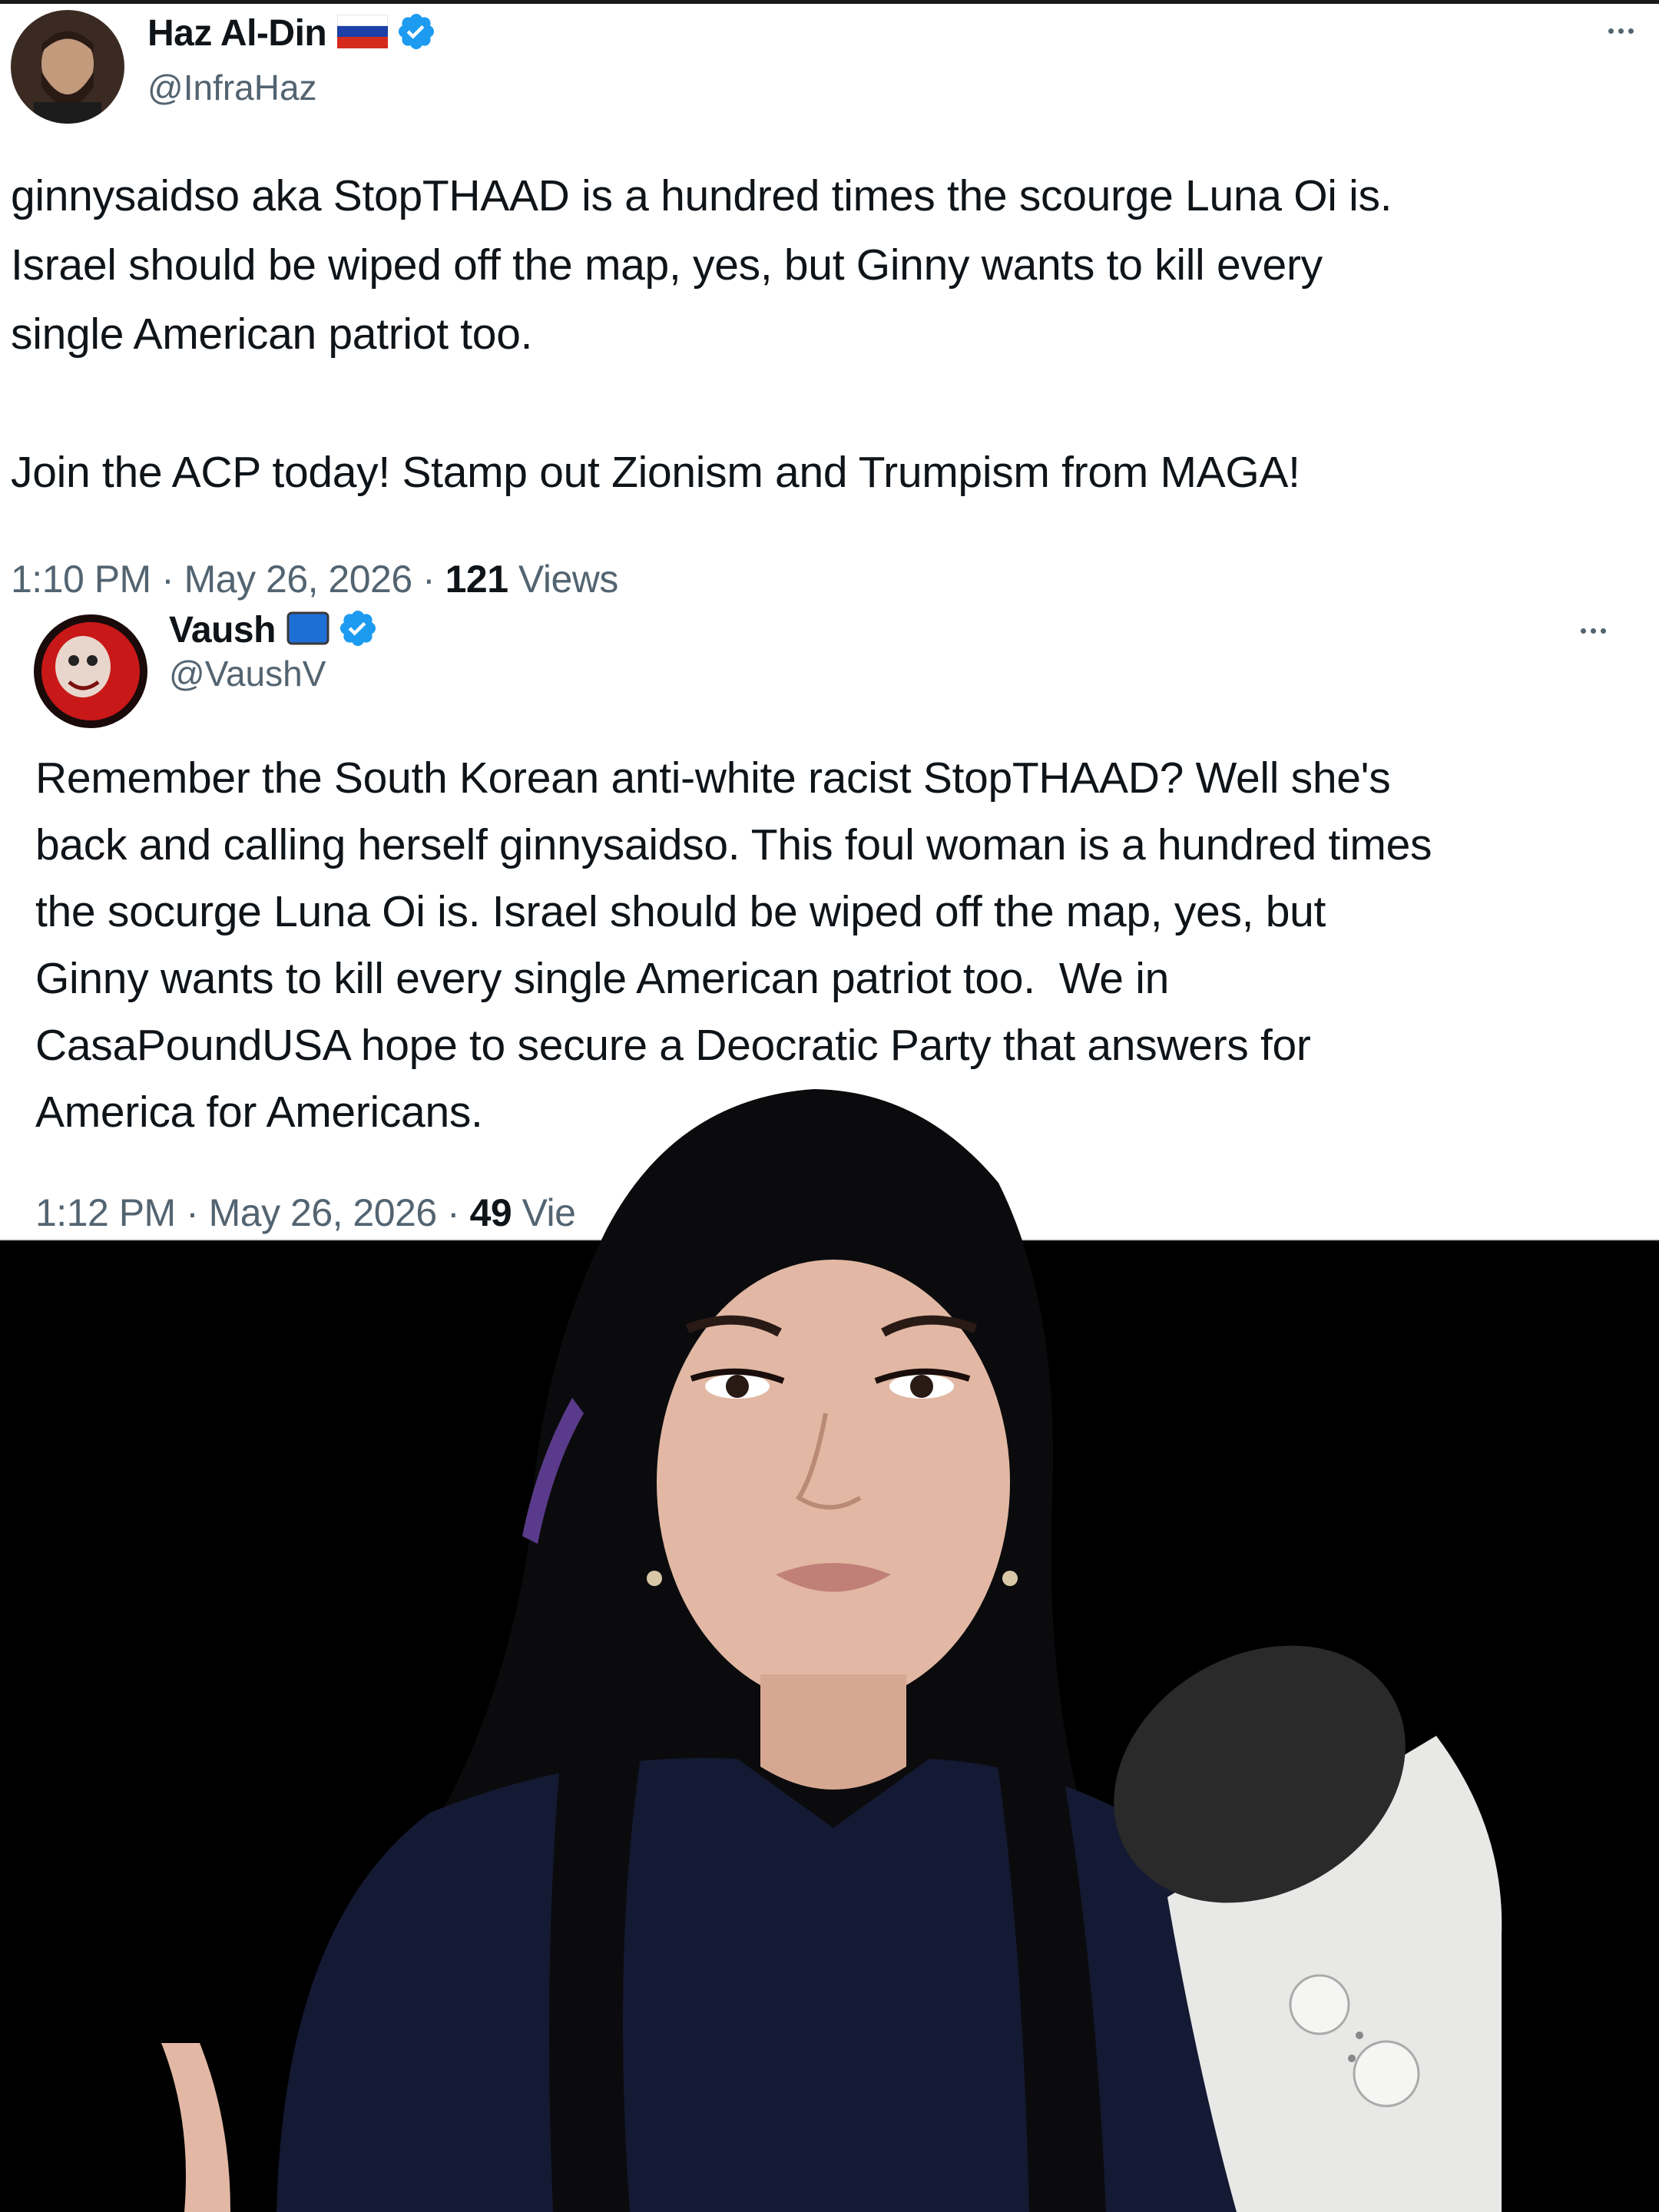 This screenshot has width=1659, height=2212. Describe the element at coordinates (248, 673) in the screenshot. I see `handle: @VaushV` at that location.